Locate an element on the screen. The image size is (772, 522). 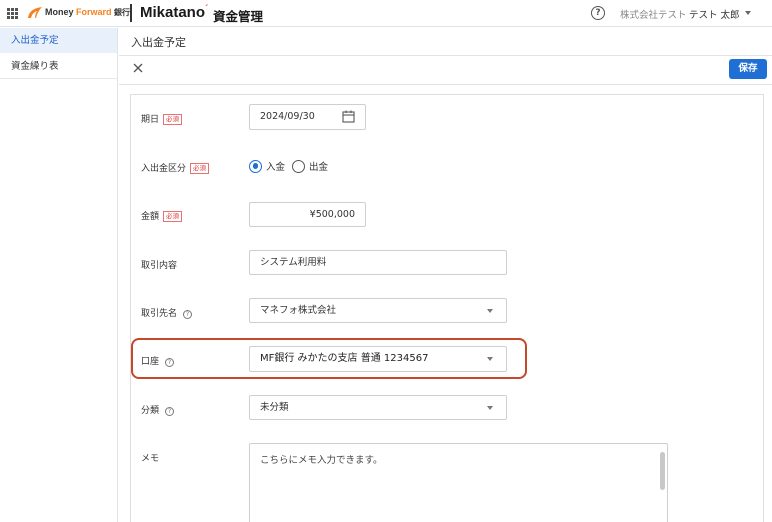
sidebar-item-cashflow: 資金繰り表 is located at coordinates (58, 66).